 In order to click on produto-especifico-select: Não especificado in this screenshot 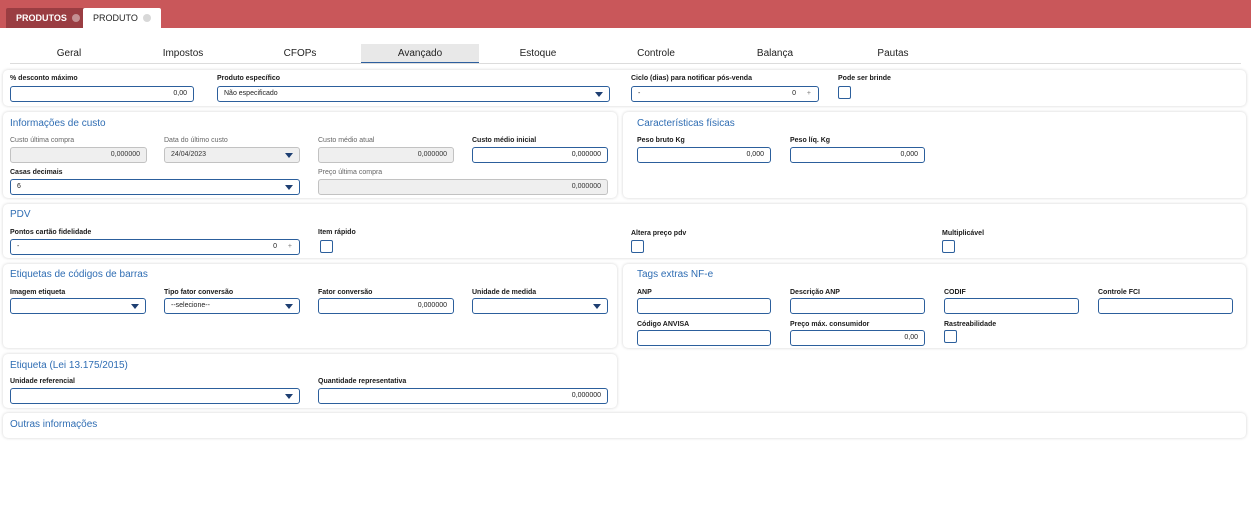, I will do `click(413, 94)`.